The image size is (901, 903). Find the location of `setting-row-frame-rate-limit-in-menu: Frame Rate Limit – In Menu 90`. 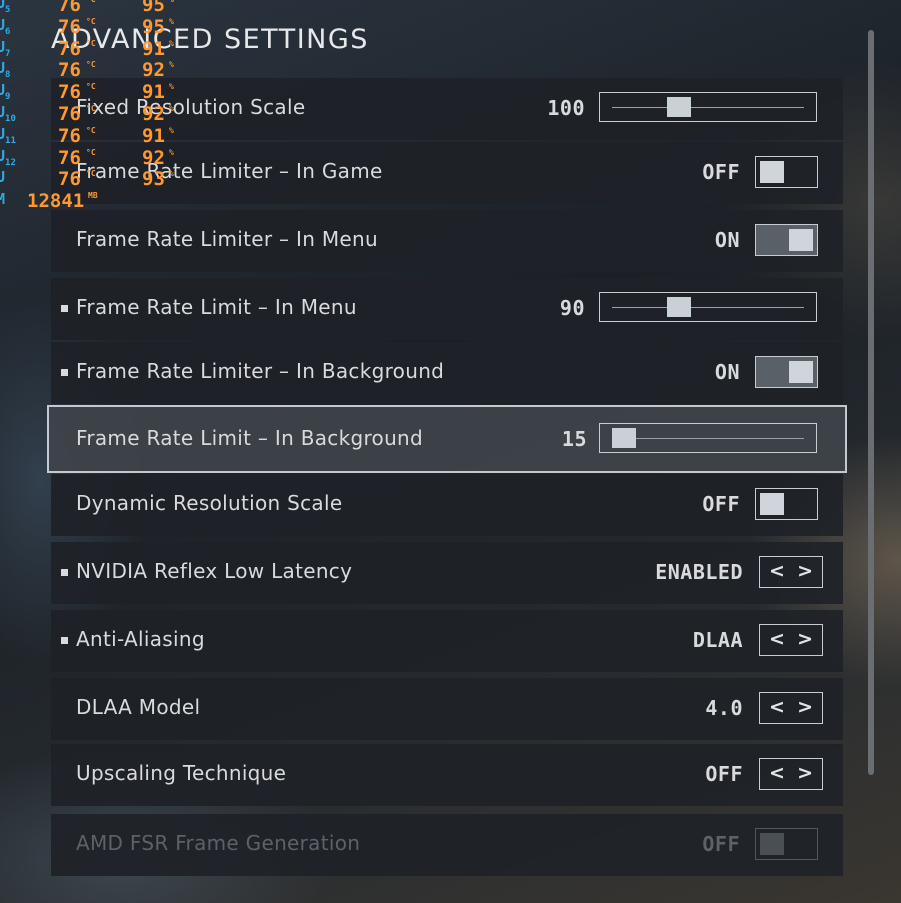

setting-row-frame-rate-limit-in-menu: Frame Rate Limit – In Menu 90 is located at coordinates (447, 309).